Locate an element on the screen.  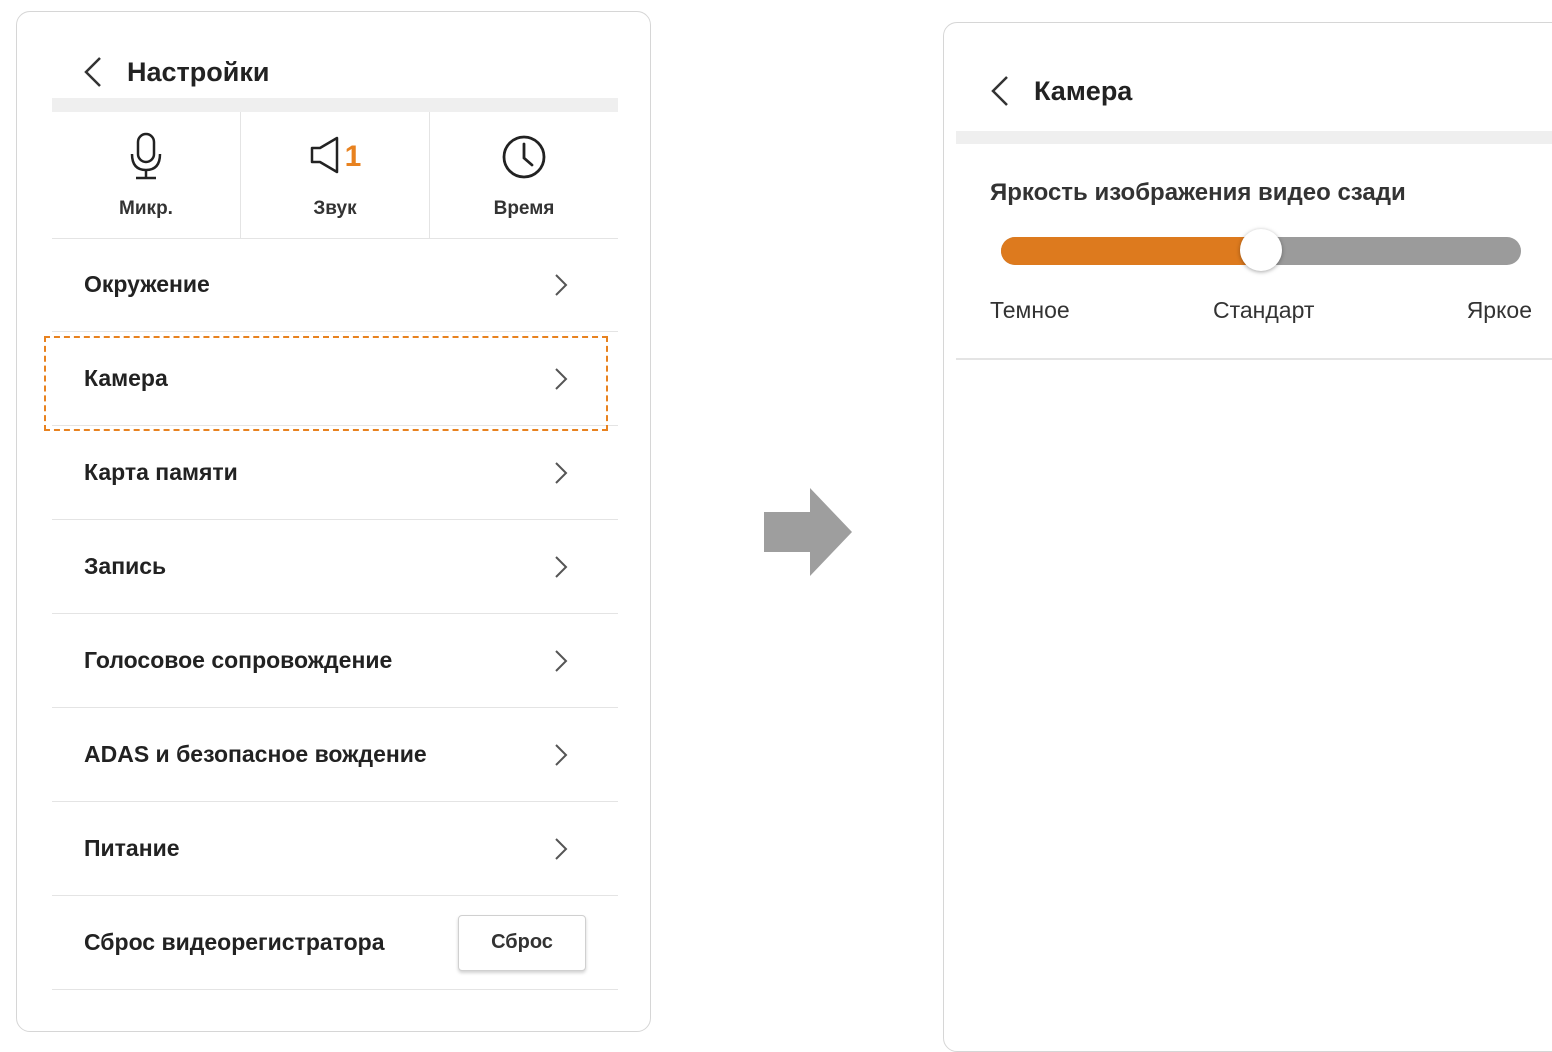
menu-item-label: Запись is located at coordinates (125, 566).